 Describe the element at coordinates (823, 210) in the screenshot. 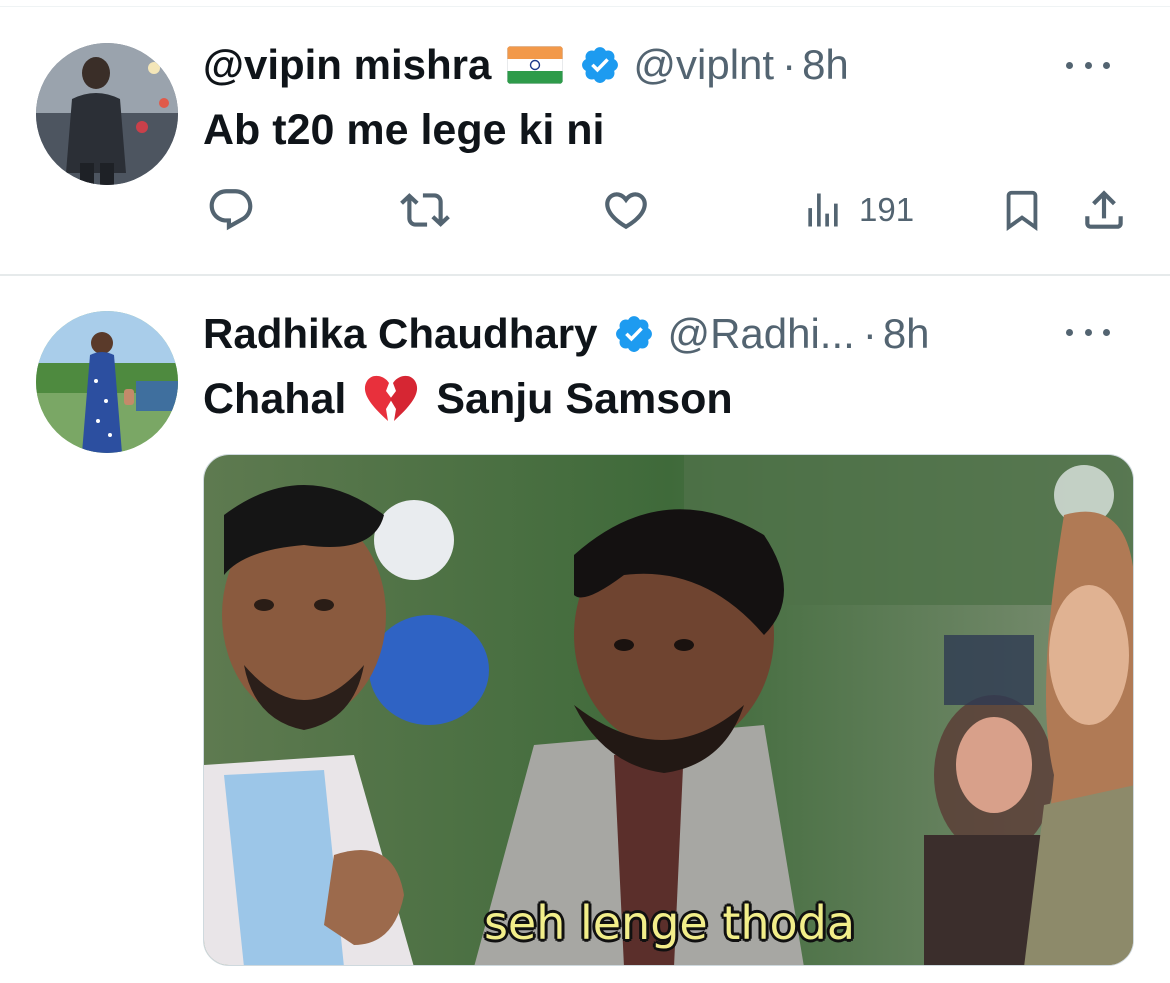

I see `views-icon` at that location.